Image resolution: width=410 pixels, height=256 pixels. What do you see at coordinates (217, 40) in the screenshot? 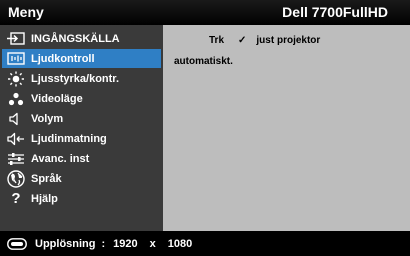
I see `option-label: Trk` at bounding box center [217, 40].